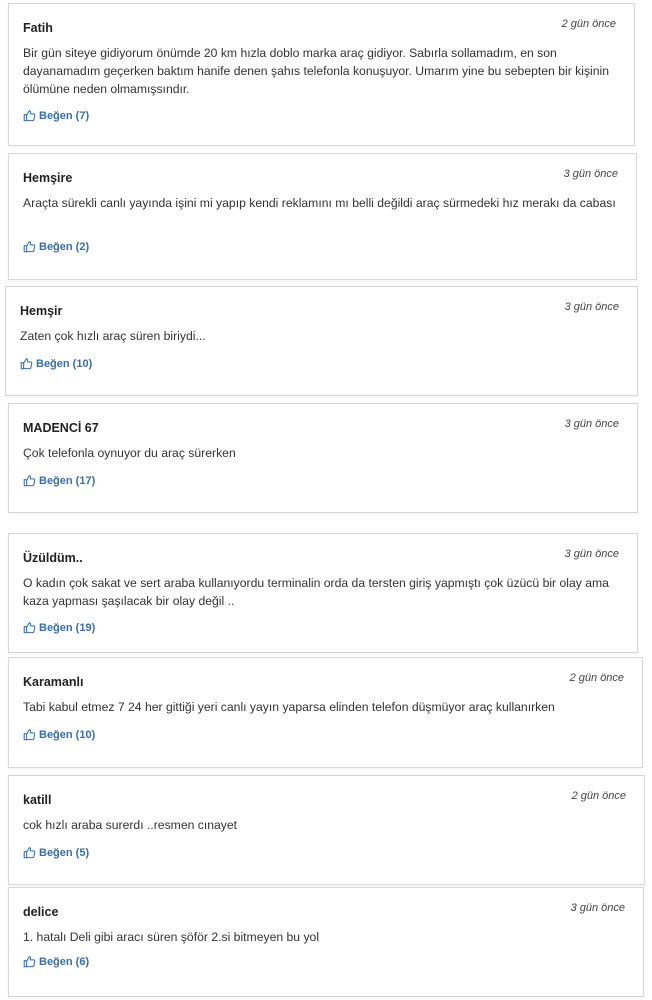 The height and width of the screenshot is (1000, 652). I want to click on like-button: Beğen (2), so click(56, 246).